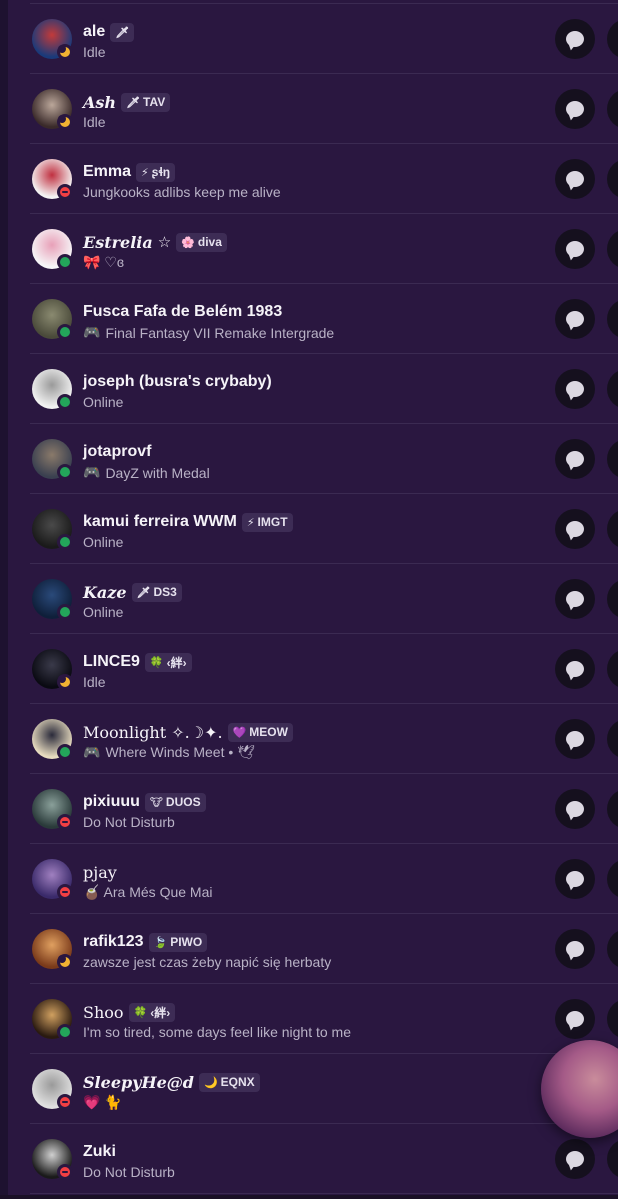 The width and height of the screenshot is (618, 1199). I want to click on server-tag: ⚡ IMGT, so click(267, 522).